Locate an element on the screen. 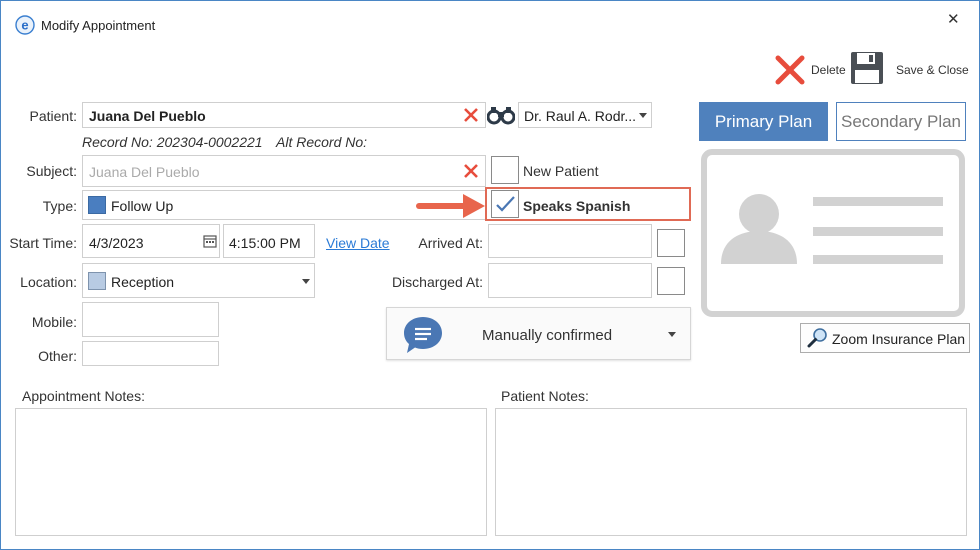 This screenshot has width=980, height=550. arrived-at-label: Arrived At: is located at coordinates (450, 243).